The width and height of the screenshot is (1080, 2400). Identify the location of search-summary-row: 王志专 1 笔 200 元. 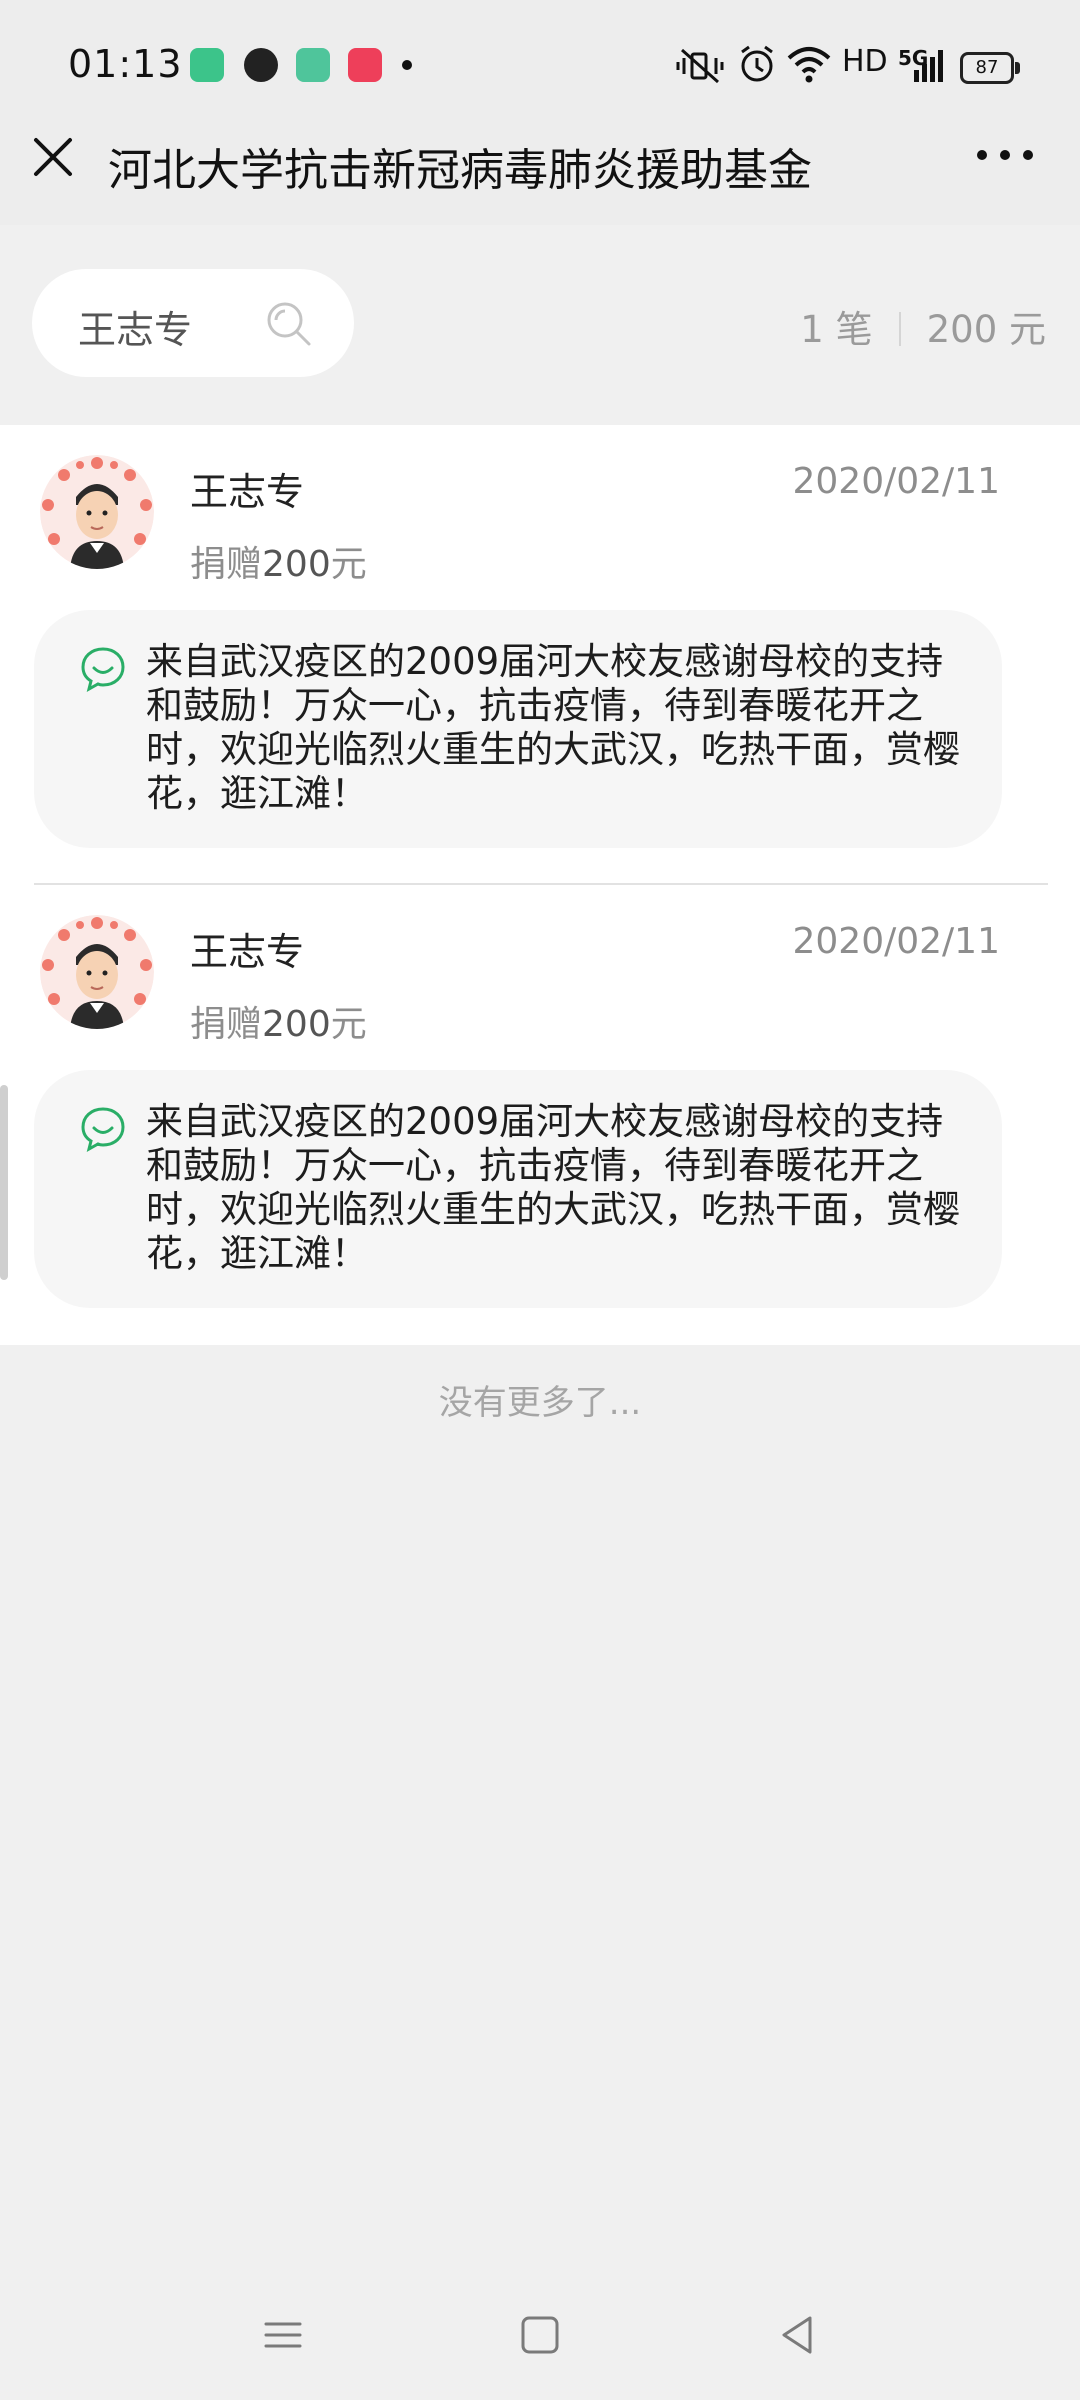
(540, 325).